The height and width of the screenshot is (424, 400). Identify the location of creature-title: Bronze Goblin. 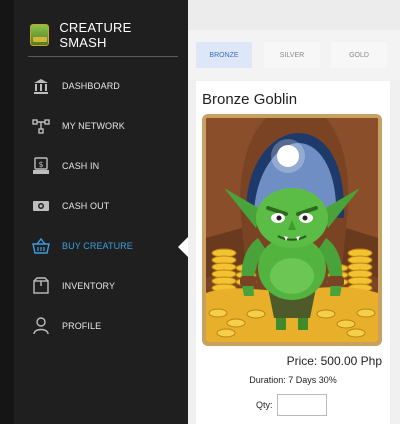
(250, 99).